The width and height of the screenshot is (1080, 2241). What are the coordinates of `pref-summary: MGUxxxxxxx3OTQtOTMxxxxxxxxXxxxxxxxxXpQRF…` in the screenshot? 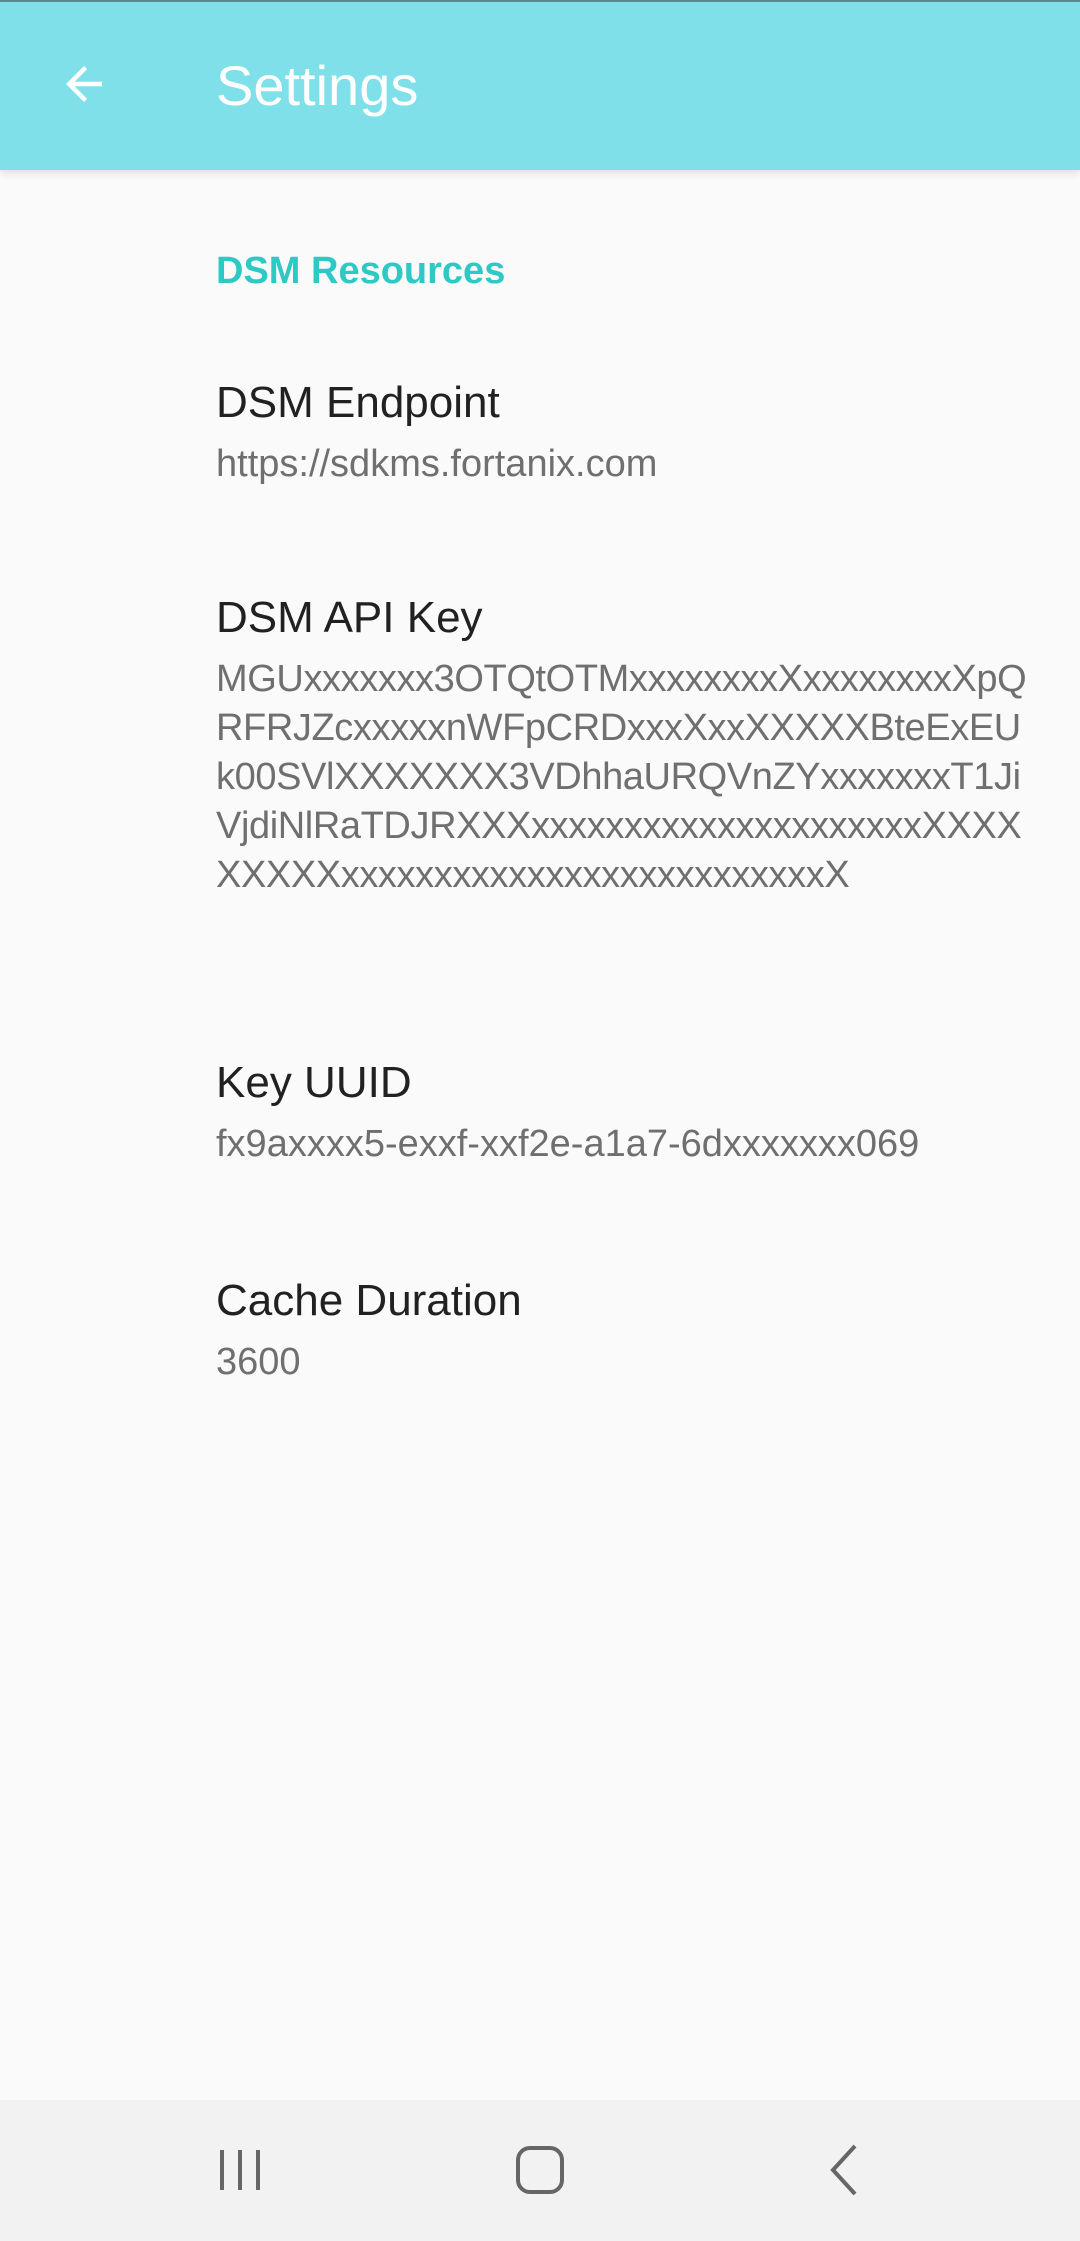 It's located at (621, 777).